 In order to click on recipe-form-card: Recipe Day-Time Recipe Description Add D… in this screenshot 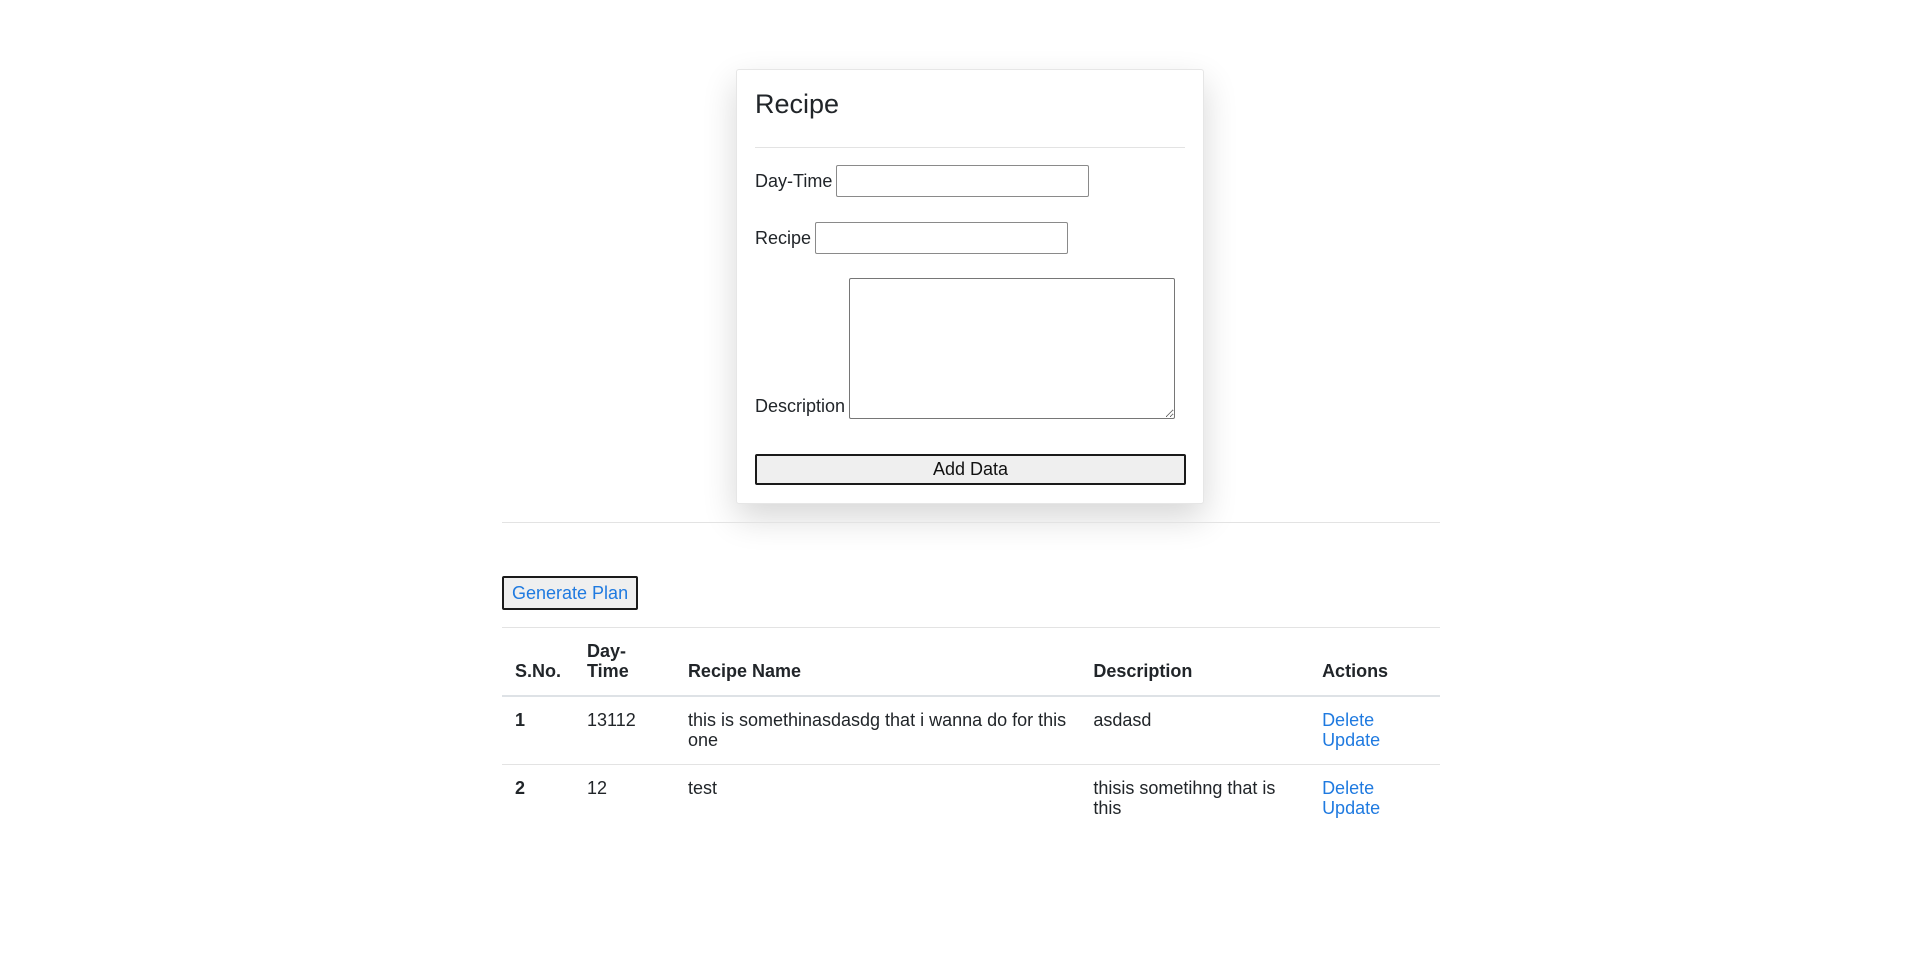, I will do `click(970, 286)`.